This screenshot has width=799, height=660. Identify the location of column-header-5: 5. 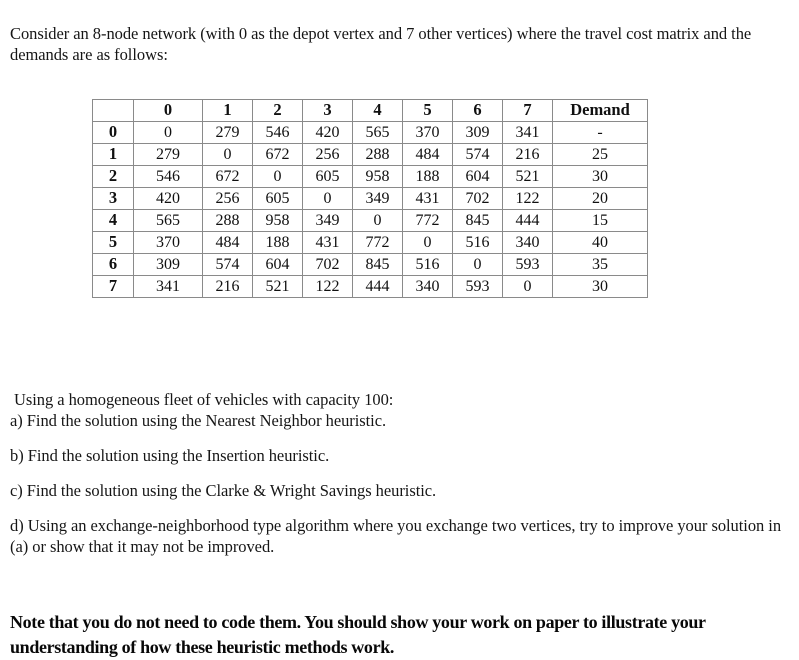
(427, 110).